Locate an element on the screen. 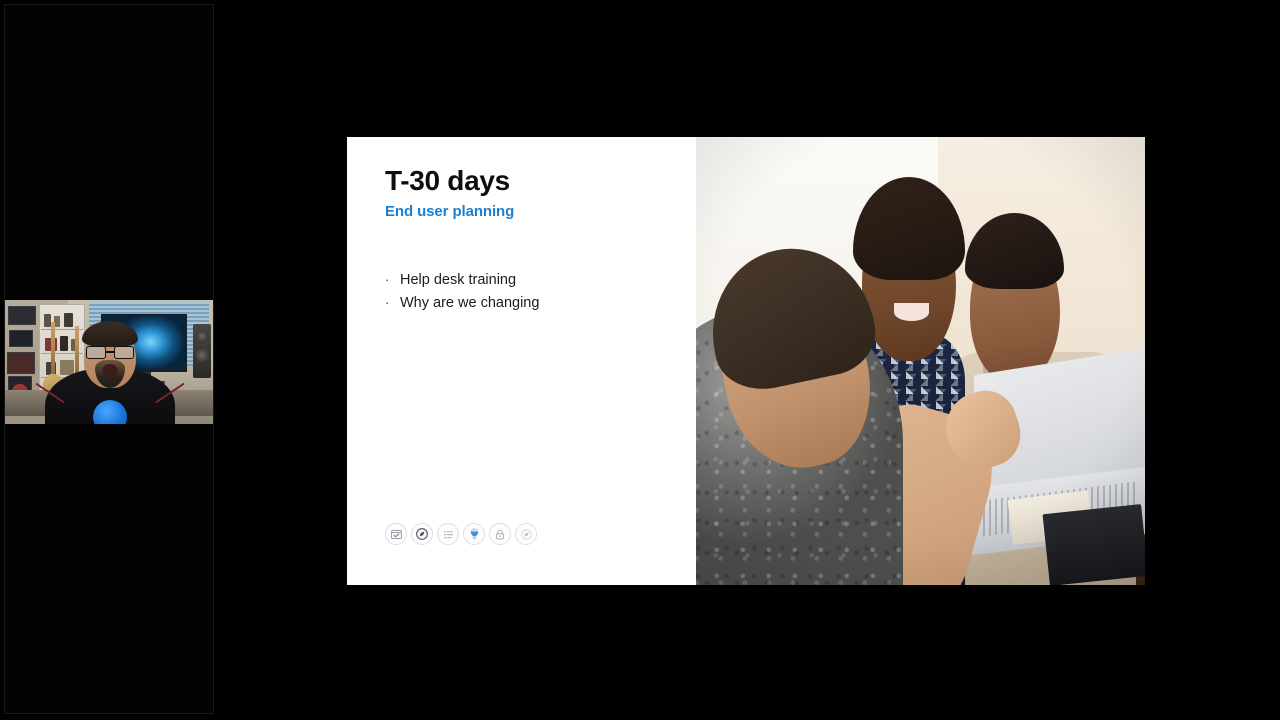 Image resolution: width=1280 pixels, height=720 pixels. presenter-mouth is located at coordinates (110, 370).